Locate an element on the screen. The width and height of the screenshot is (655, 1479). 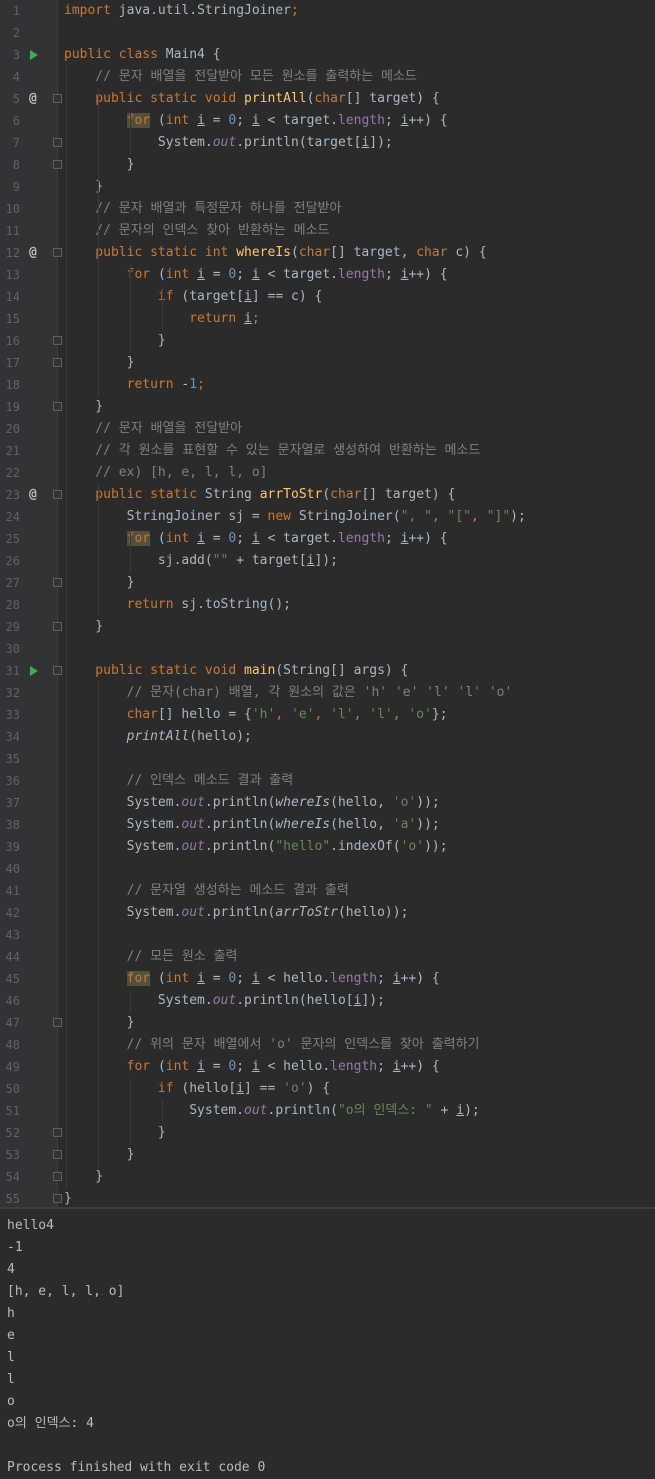
code-token: ", " is located at coordinates (416, 516).